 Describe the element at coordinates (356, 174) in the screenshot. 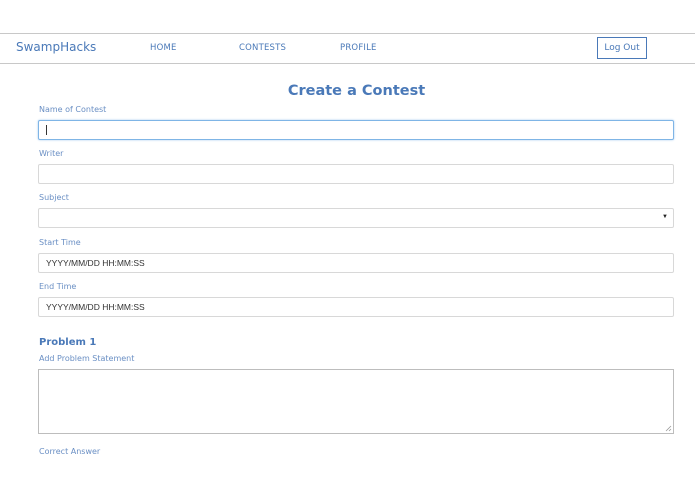

I see `writer-input` at that location.